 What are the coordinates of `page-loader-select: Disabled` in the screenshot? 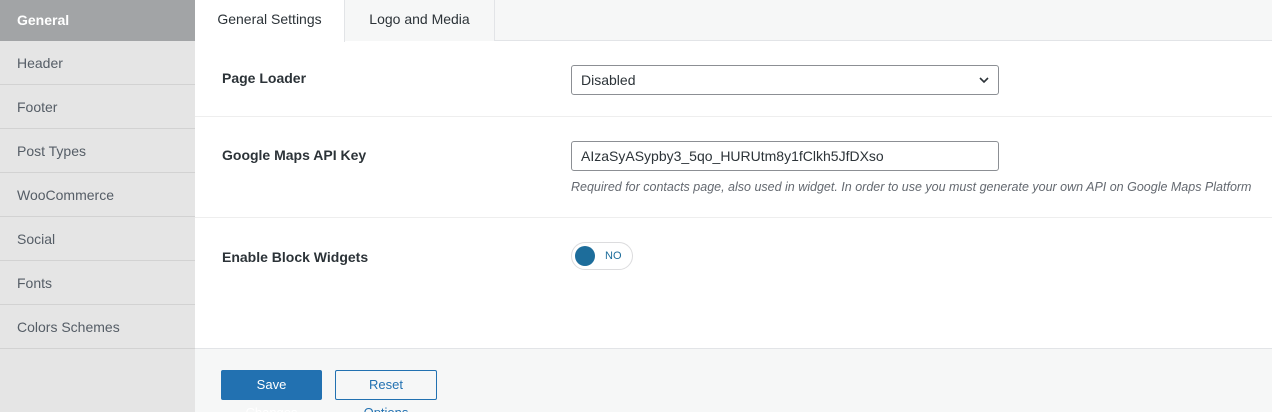 It's located at (785, 80).